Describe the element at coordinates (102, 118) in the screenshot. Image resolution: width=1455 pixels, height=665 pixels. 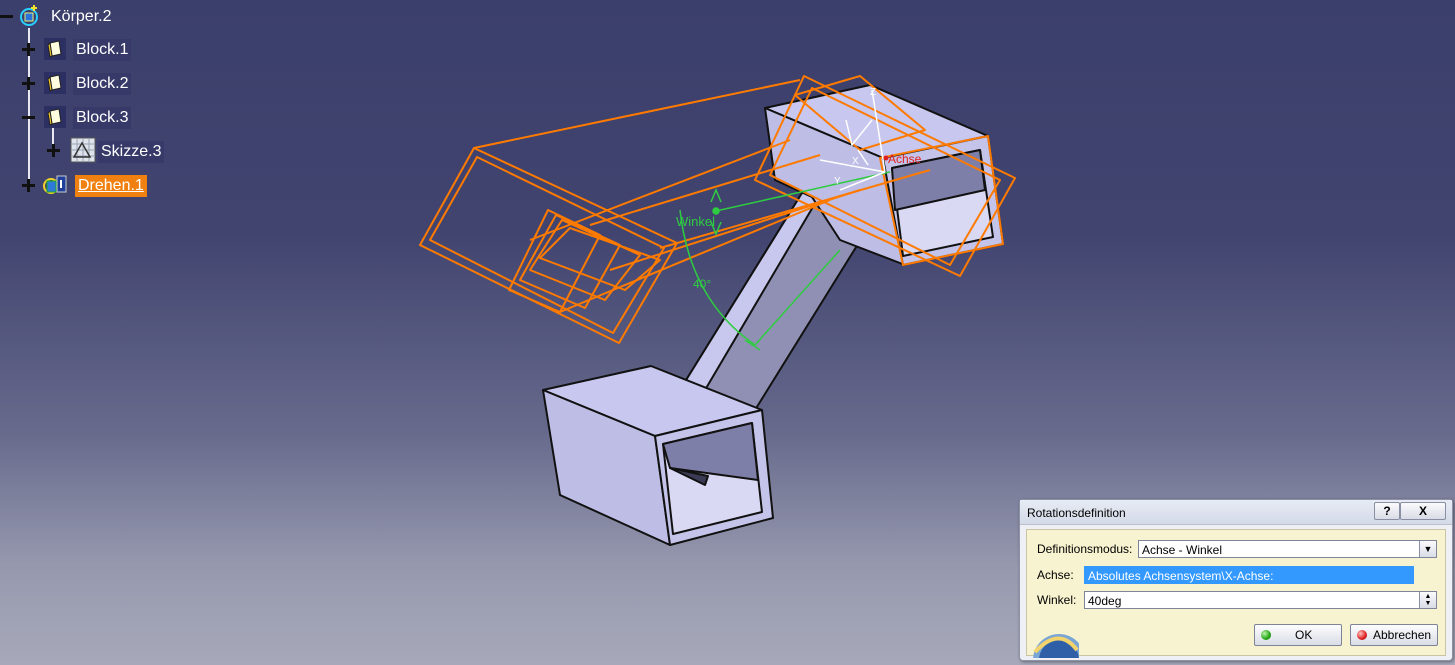
I see `tree-item-label: Block.3` at that location.